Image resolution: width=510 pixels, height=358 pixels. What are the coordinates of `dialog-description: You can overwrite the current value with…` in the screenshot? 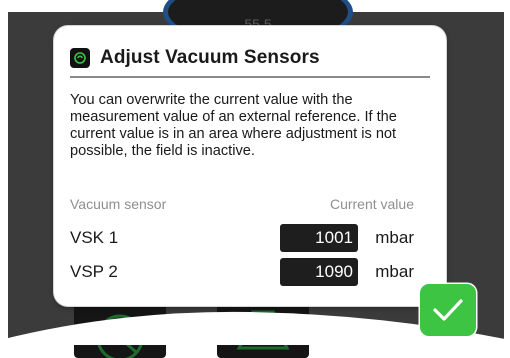 It's located at (233, 125).